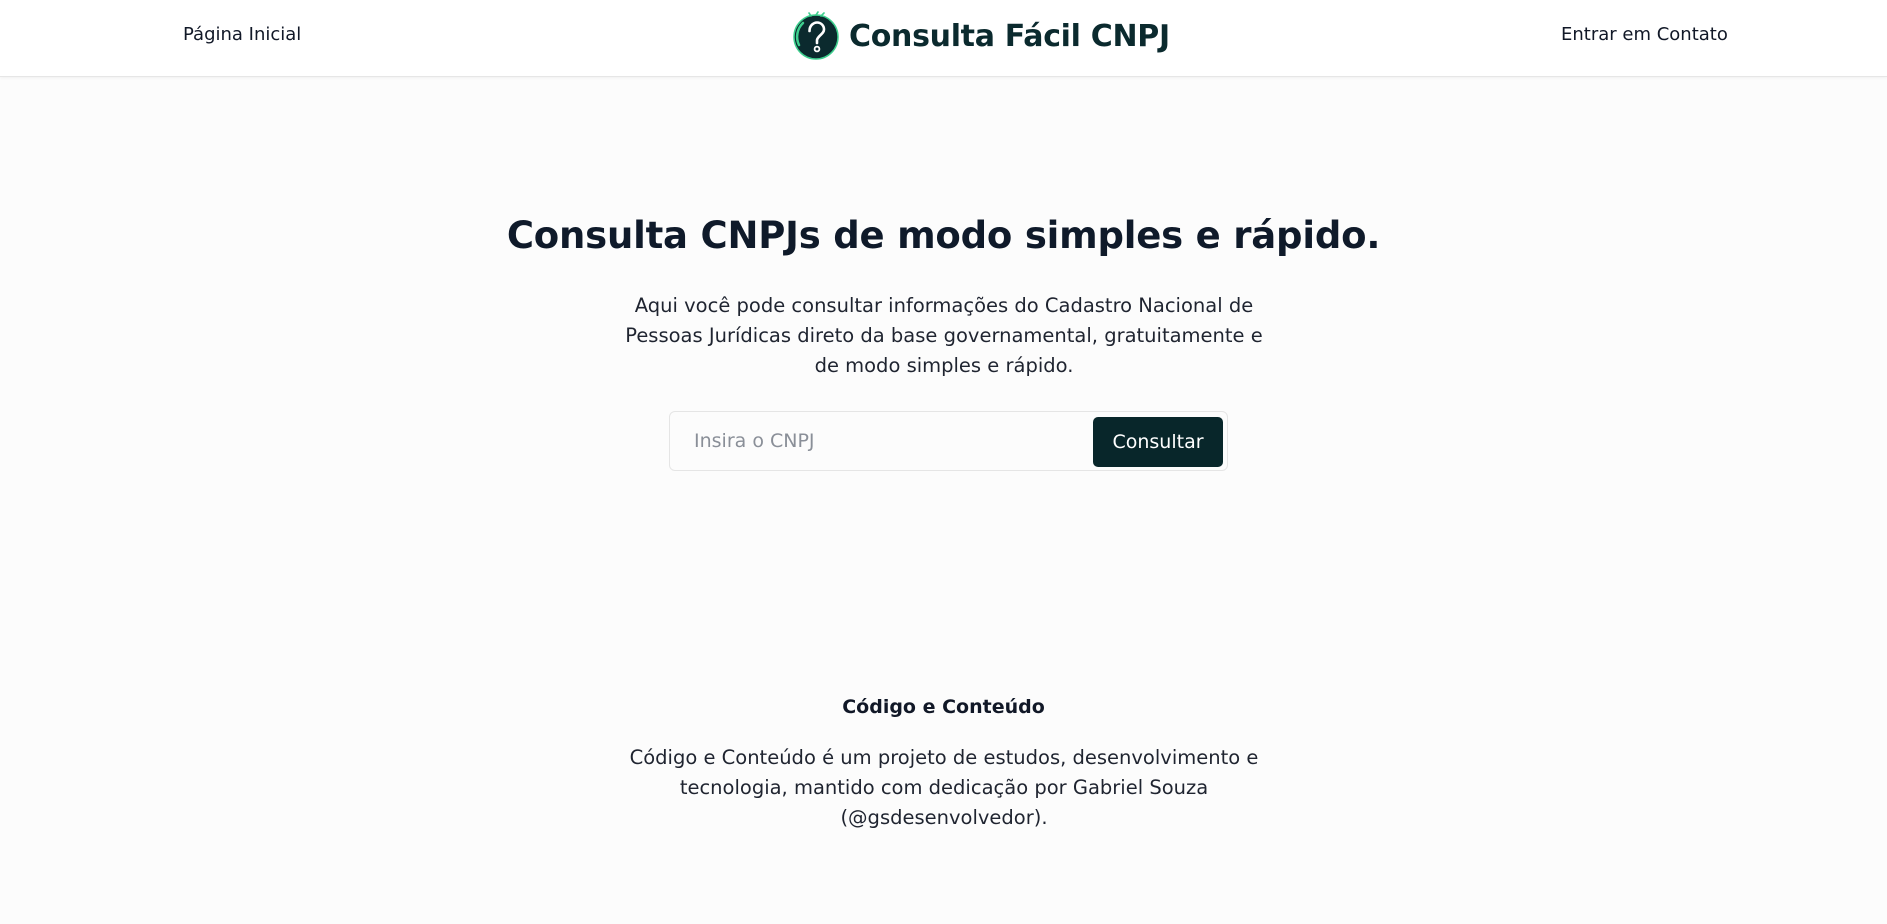  Describe the element at coordinates (816, 35) in the screenshot. I see `question-mark-icon` at that location.